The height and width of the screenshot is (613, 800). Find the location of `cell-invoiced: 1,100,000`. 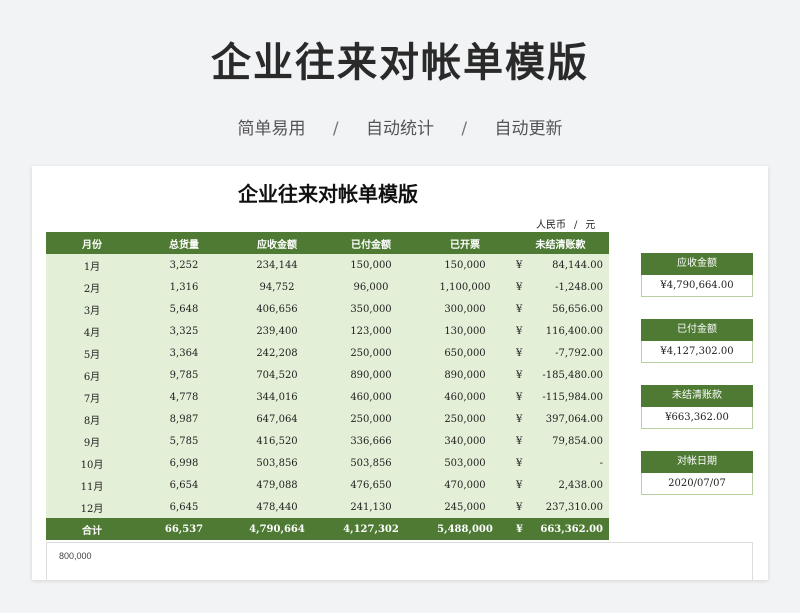

cell-invoiced: 1,100,000 is located at coordinates (465, 287).